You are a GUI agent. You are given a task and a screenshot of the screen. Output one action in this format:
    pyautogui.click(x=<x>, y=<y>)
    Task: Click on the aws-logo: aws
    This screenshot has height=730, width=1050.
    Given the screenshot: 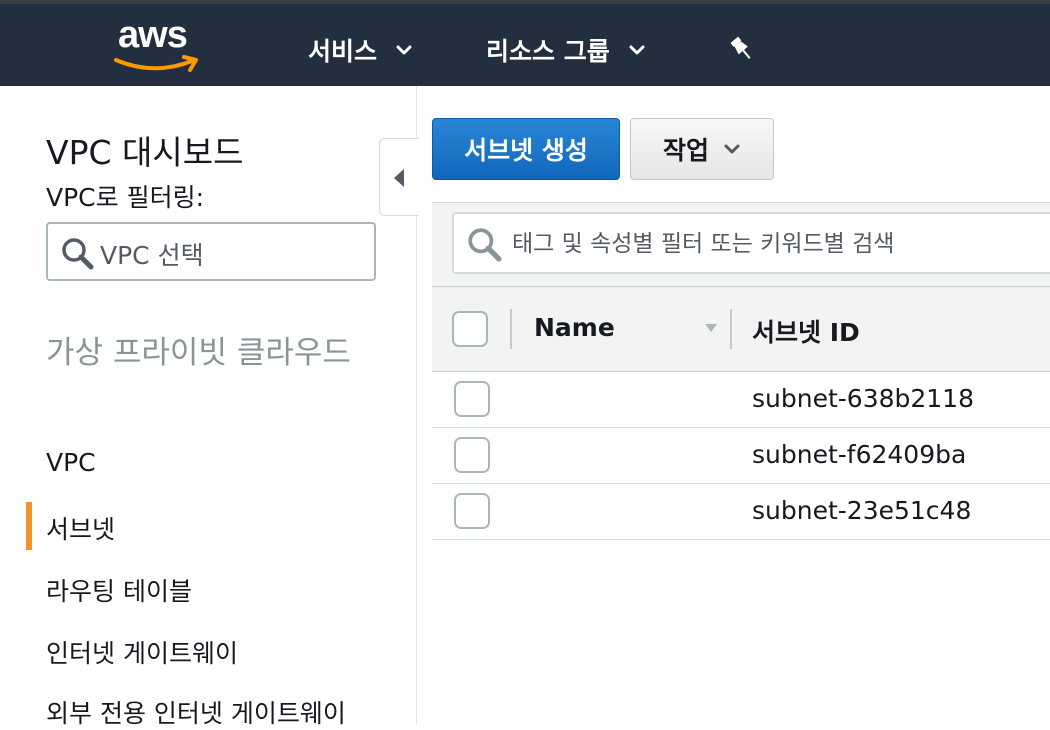 What is the action you would take?
    pyautogui.click(x=159, y=45)
    